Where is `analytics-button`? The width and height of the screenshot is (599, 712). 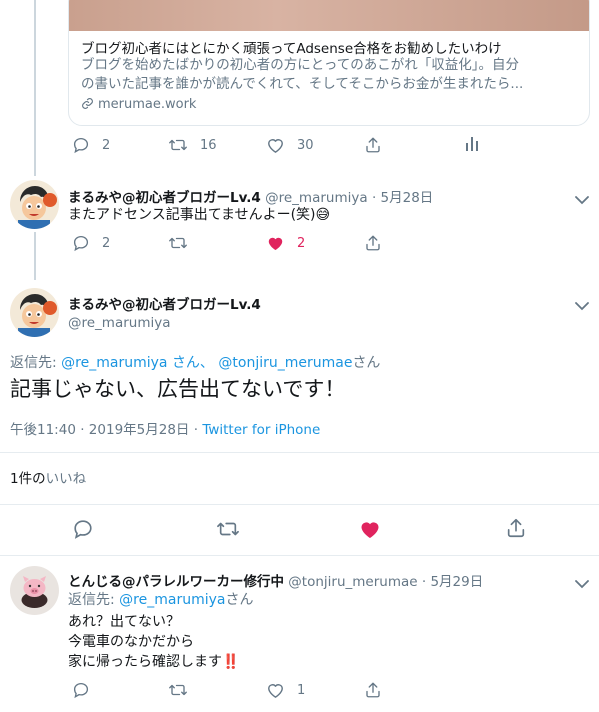 analytics-button is located at coordinates (472, 144).